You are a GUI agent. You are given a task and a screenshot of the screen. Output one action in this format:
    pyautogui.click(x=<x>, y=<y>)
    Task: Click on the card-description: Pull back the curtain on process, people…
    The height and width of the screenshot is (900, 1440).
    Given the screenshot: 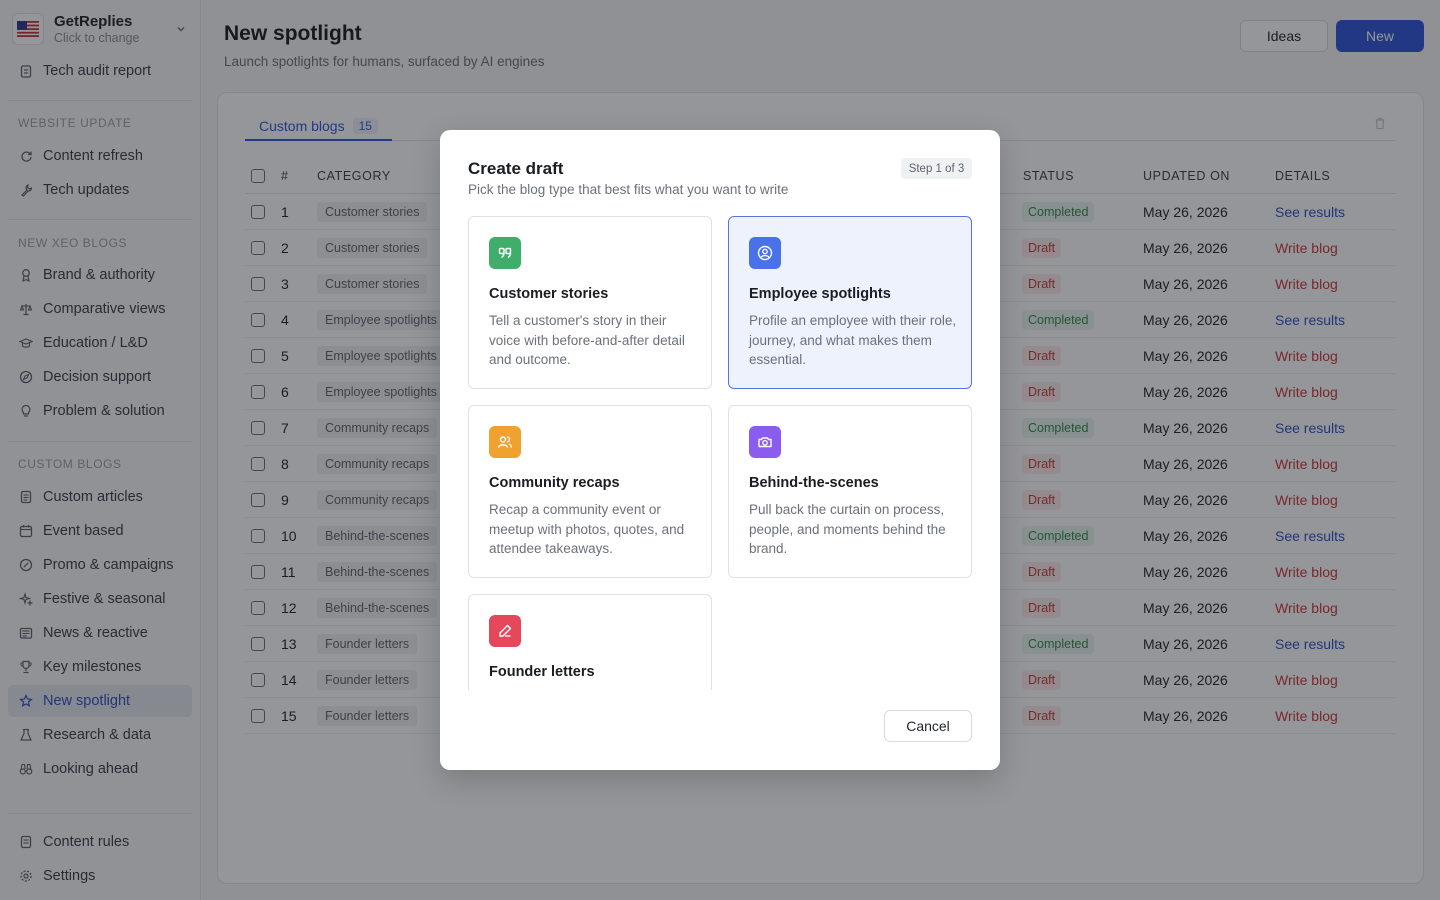 What is the action you would take?
    pyautogui.click(x=847, y=529)
    